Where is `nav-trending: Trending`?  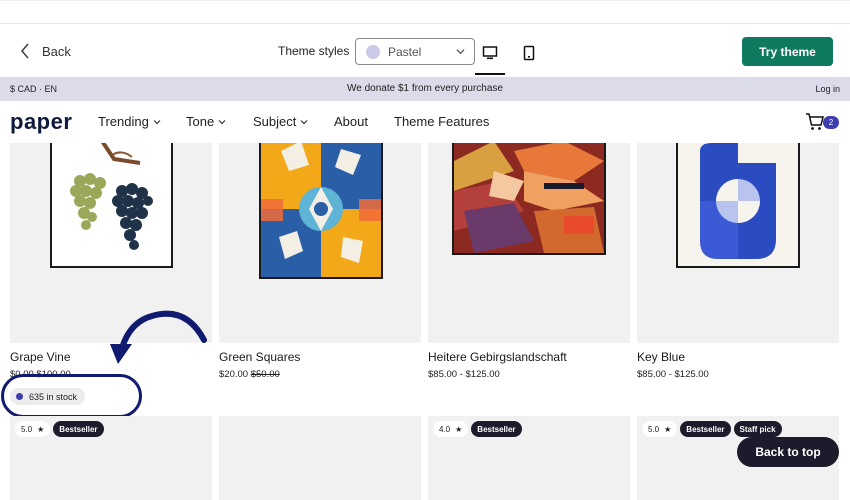 nav-trending: Trending is located at coordinates (129, 121).